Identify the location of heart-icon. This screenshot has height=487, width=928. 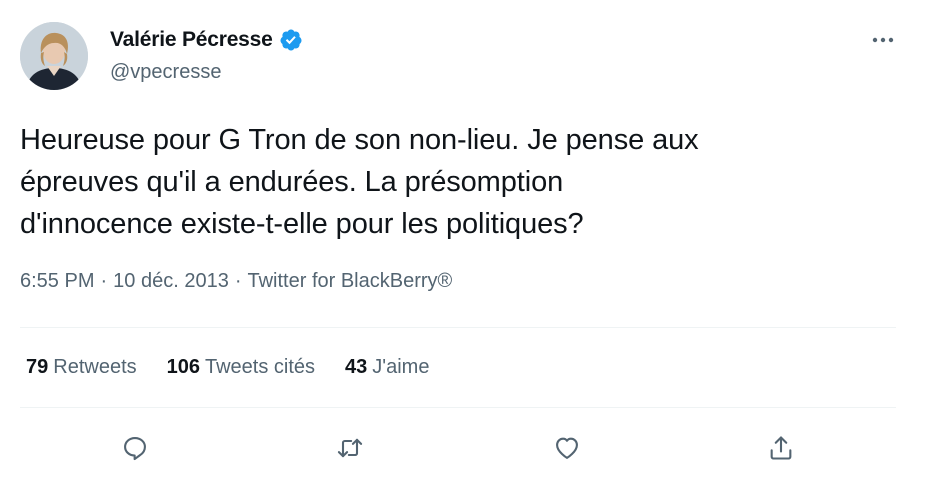
(567, 448).